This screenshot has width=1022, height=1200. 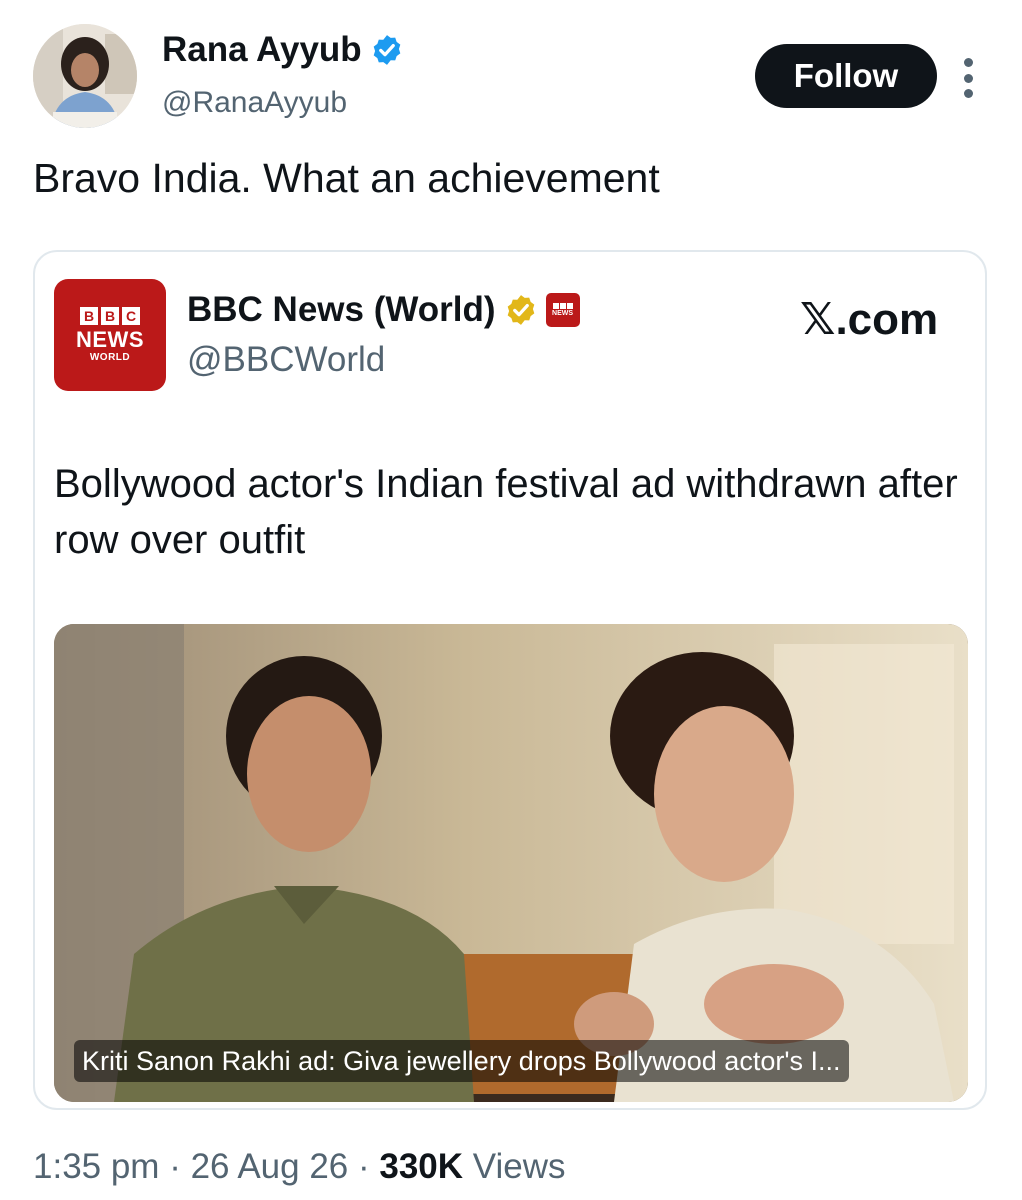 I want to click on quoted-author-handle: @BBCWorld, so click(x=286, y=360).